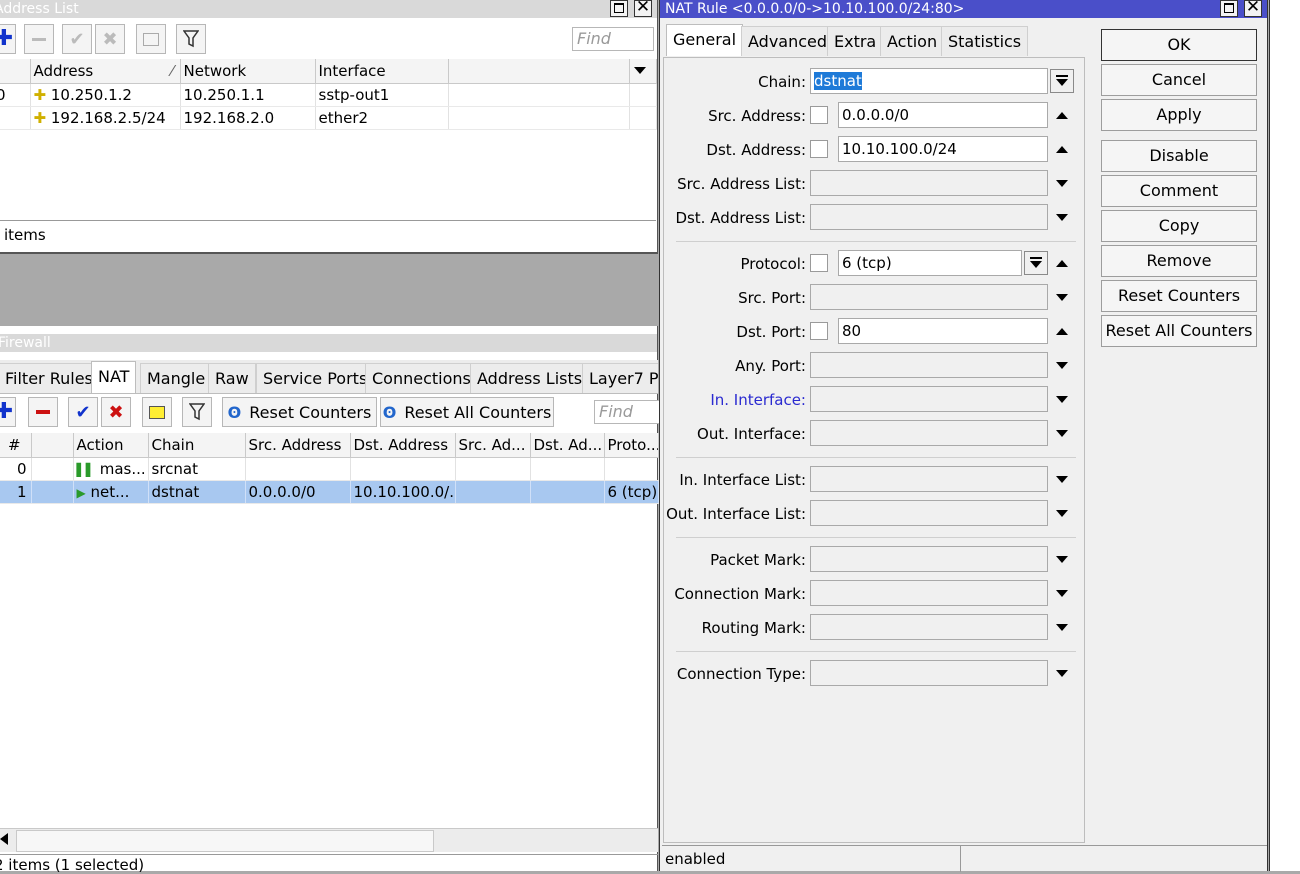 This screenshot has height=874, width=1300. I want to click on column-header-chain: Chain, so click(197, 445).